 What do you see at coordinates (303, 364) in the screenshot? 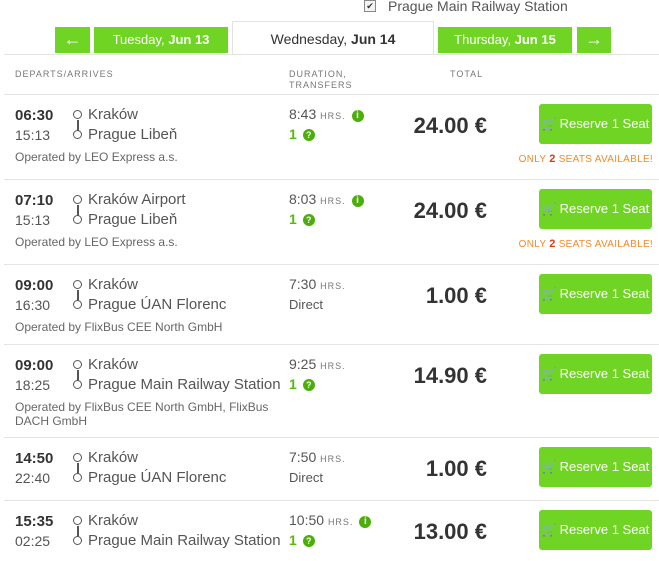
I see `duration-value: 9:25` at bounding box center [303, 364].